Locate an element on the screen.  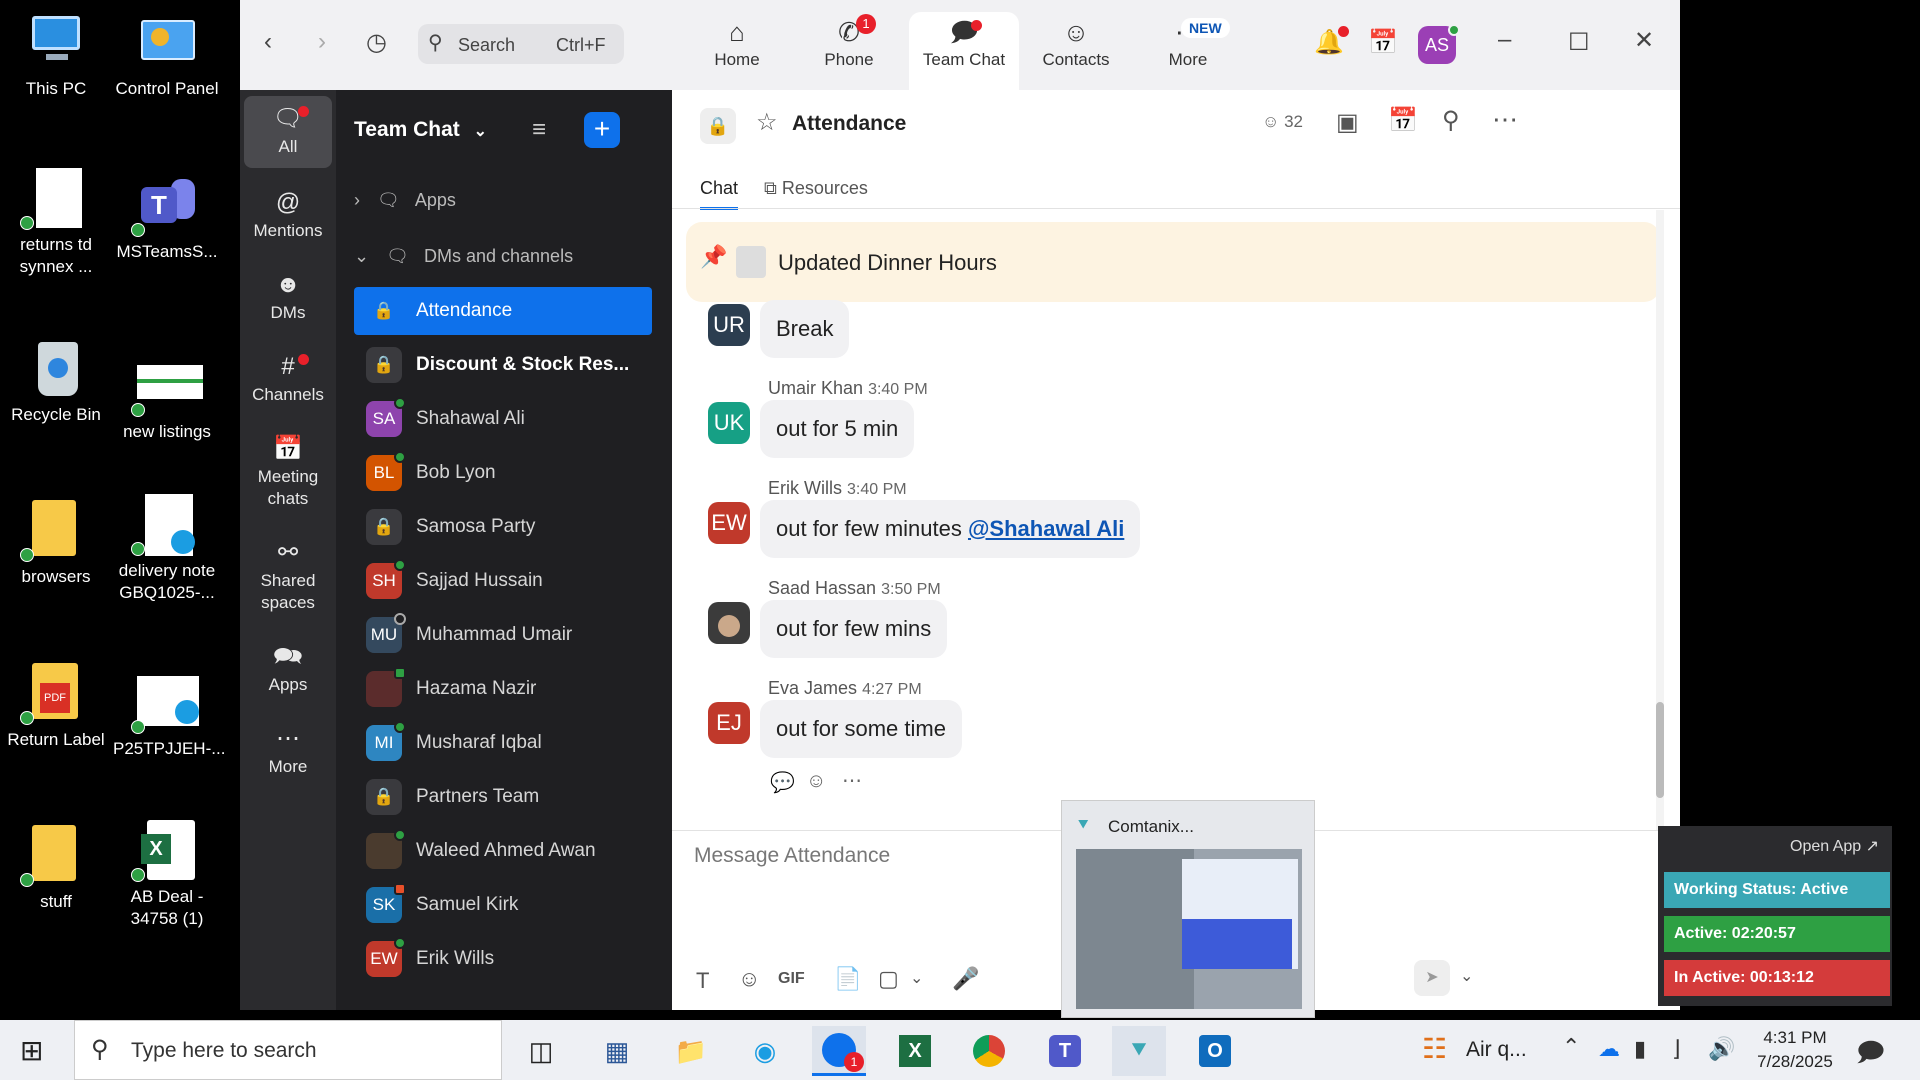
more-options-icon: ⋯ is located at coordinates (1505, 119).